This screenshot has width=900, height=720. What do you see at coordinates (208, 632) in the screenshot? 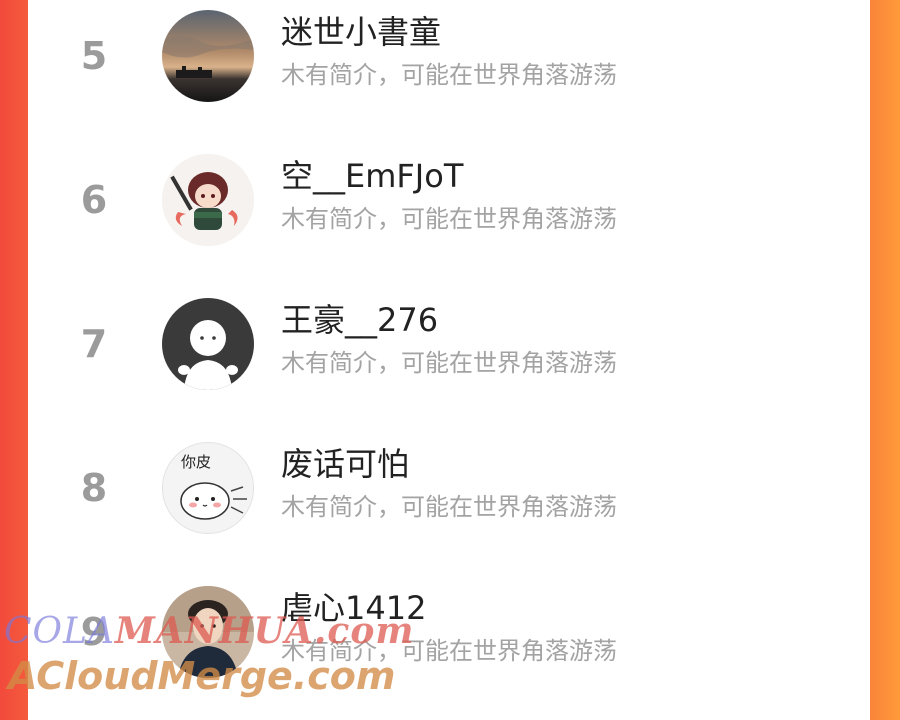
I see `person-photo-avatar` at bounding box center [208, 632].